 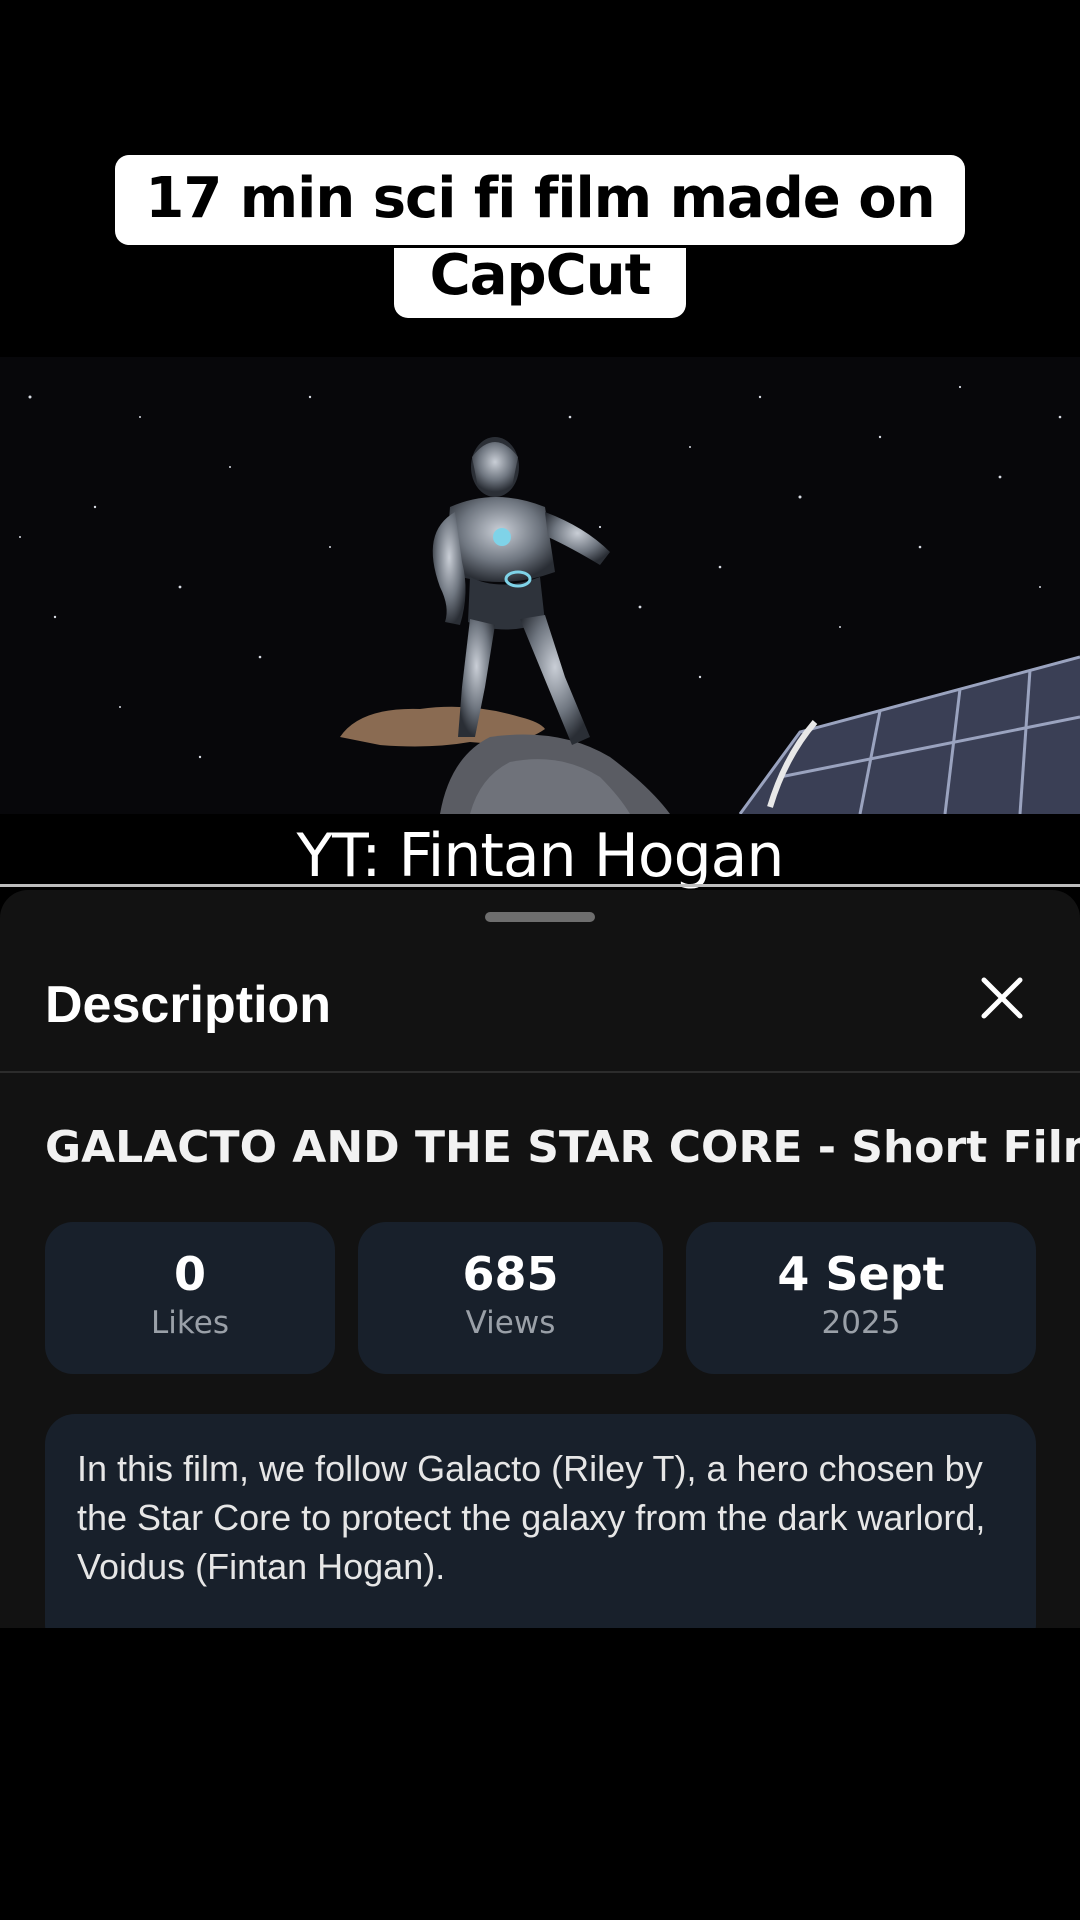 What do you see at coordinates (861, 1322) in the screenshot?
I see `date-year: 2025` at bounding box center [861, 1322].